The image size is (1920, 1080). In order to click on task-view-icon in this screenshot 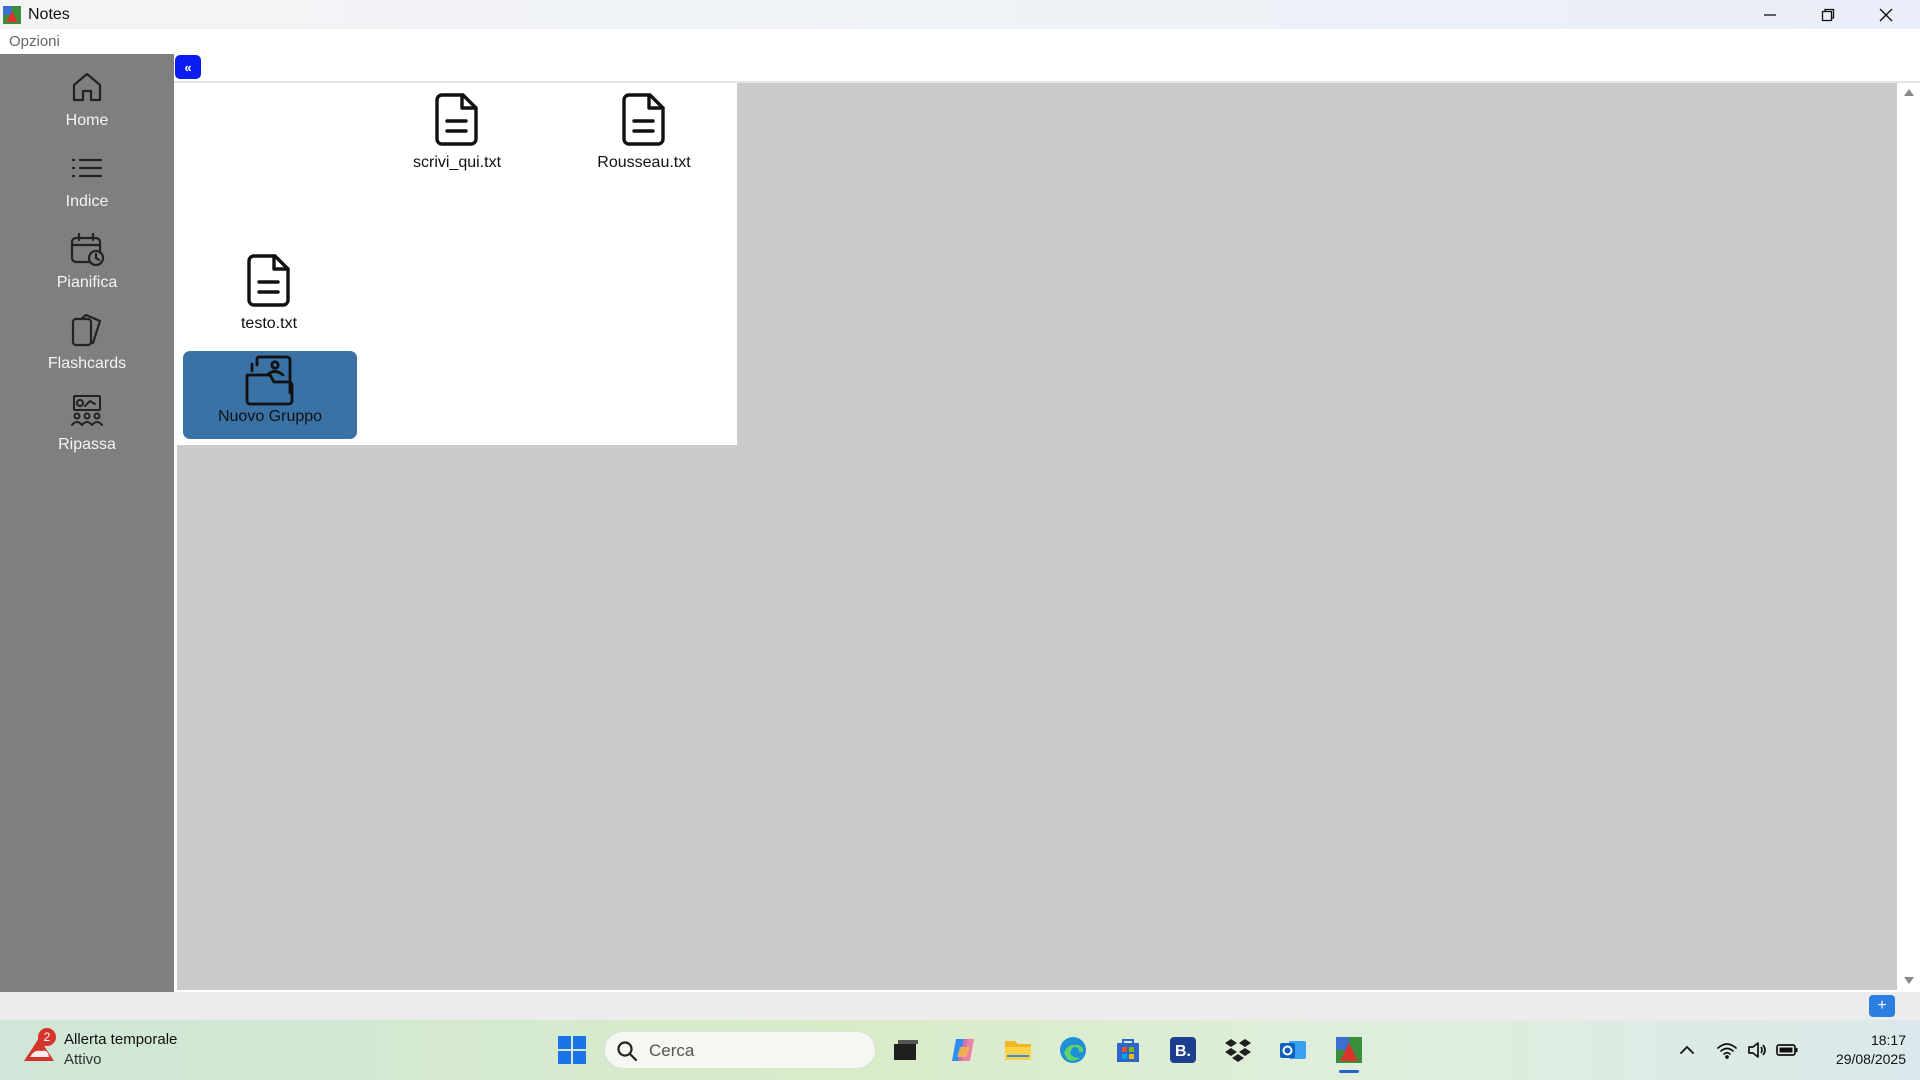, I will do `click(906, 1050)`.